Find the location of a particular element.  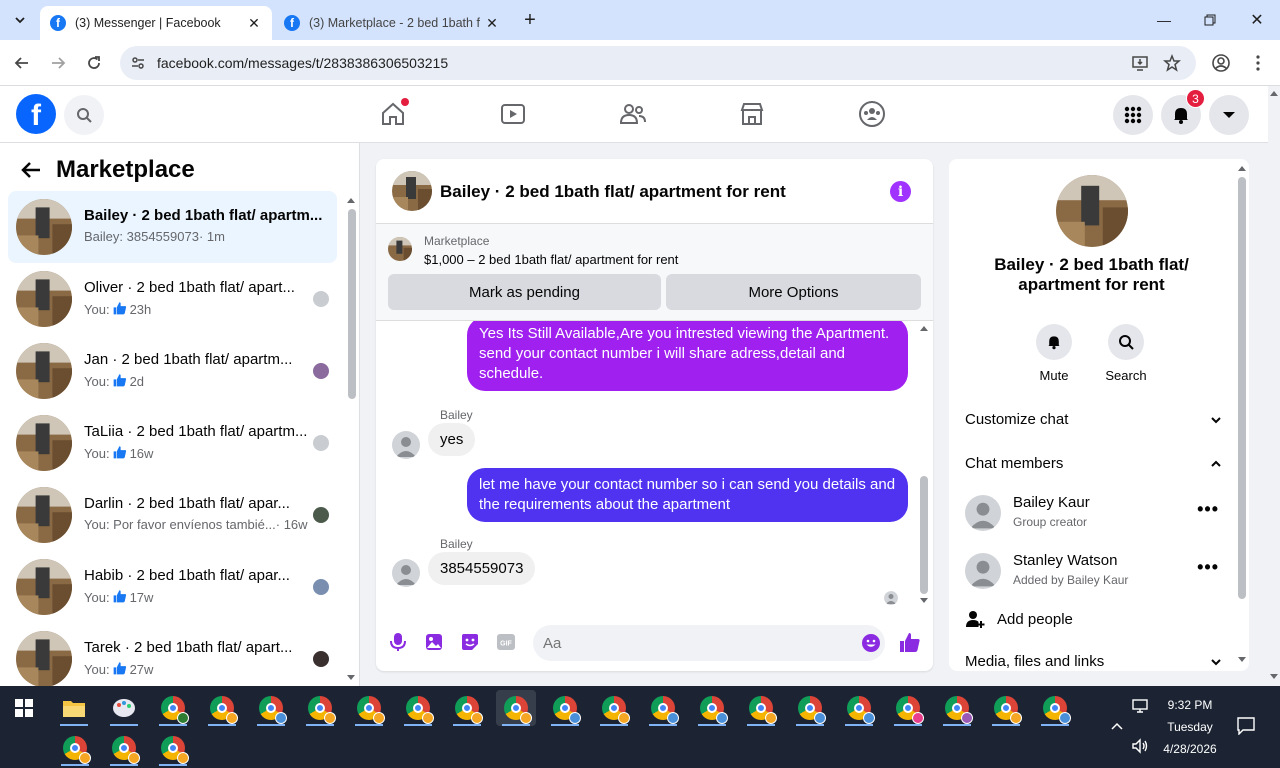

media-files-links-section: Media, files and links is located at coordinates (1093, 661).